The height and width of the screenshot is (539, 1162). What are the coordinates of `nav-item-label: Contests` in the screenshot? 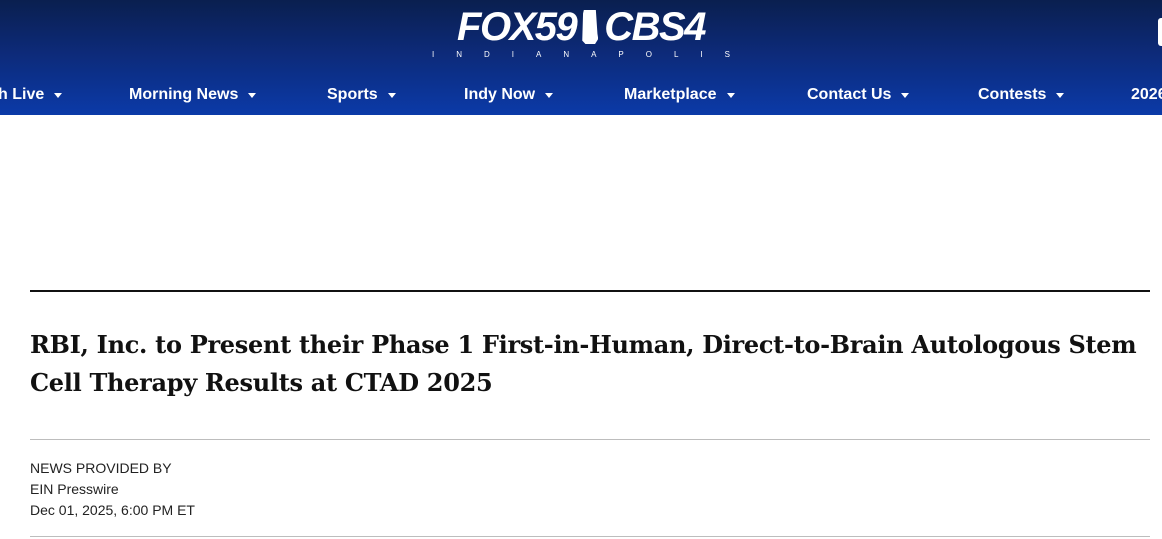 It's located at (1012, 94).